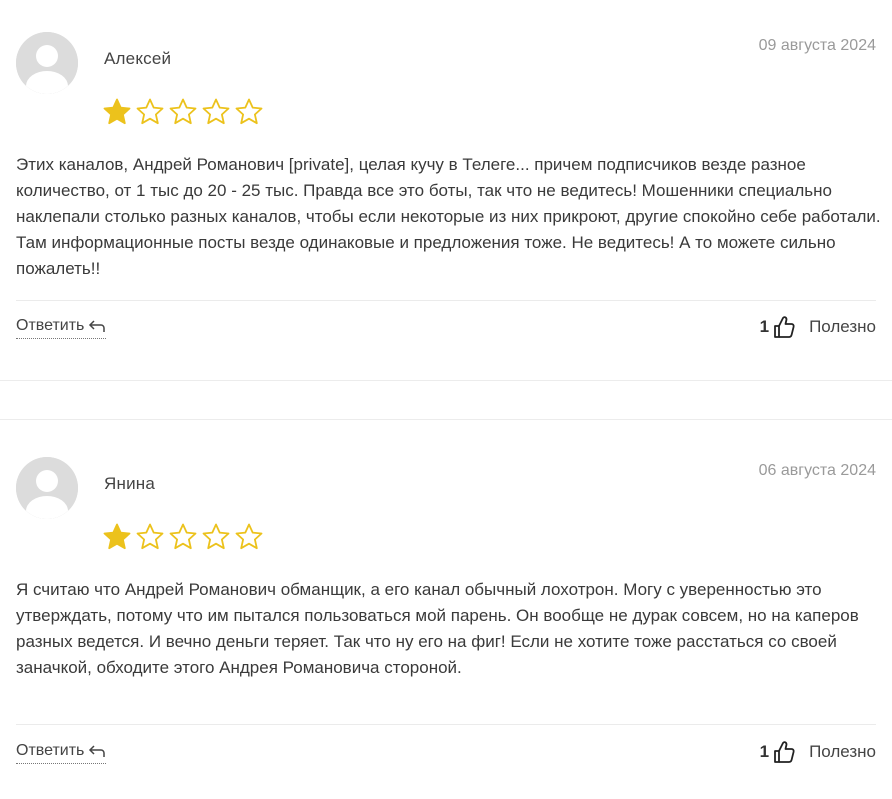  I want to click on review-date: 06 августа 2024, so click(817, 470).